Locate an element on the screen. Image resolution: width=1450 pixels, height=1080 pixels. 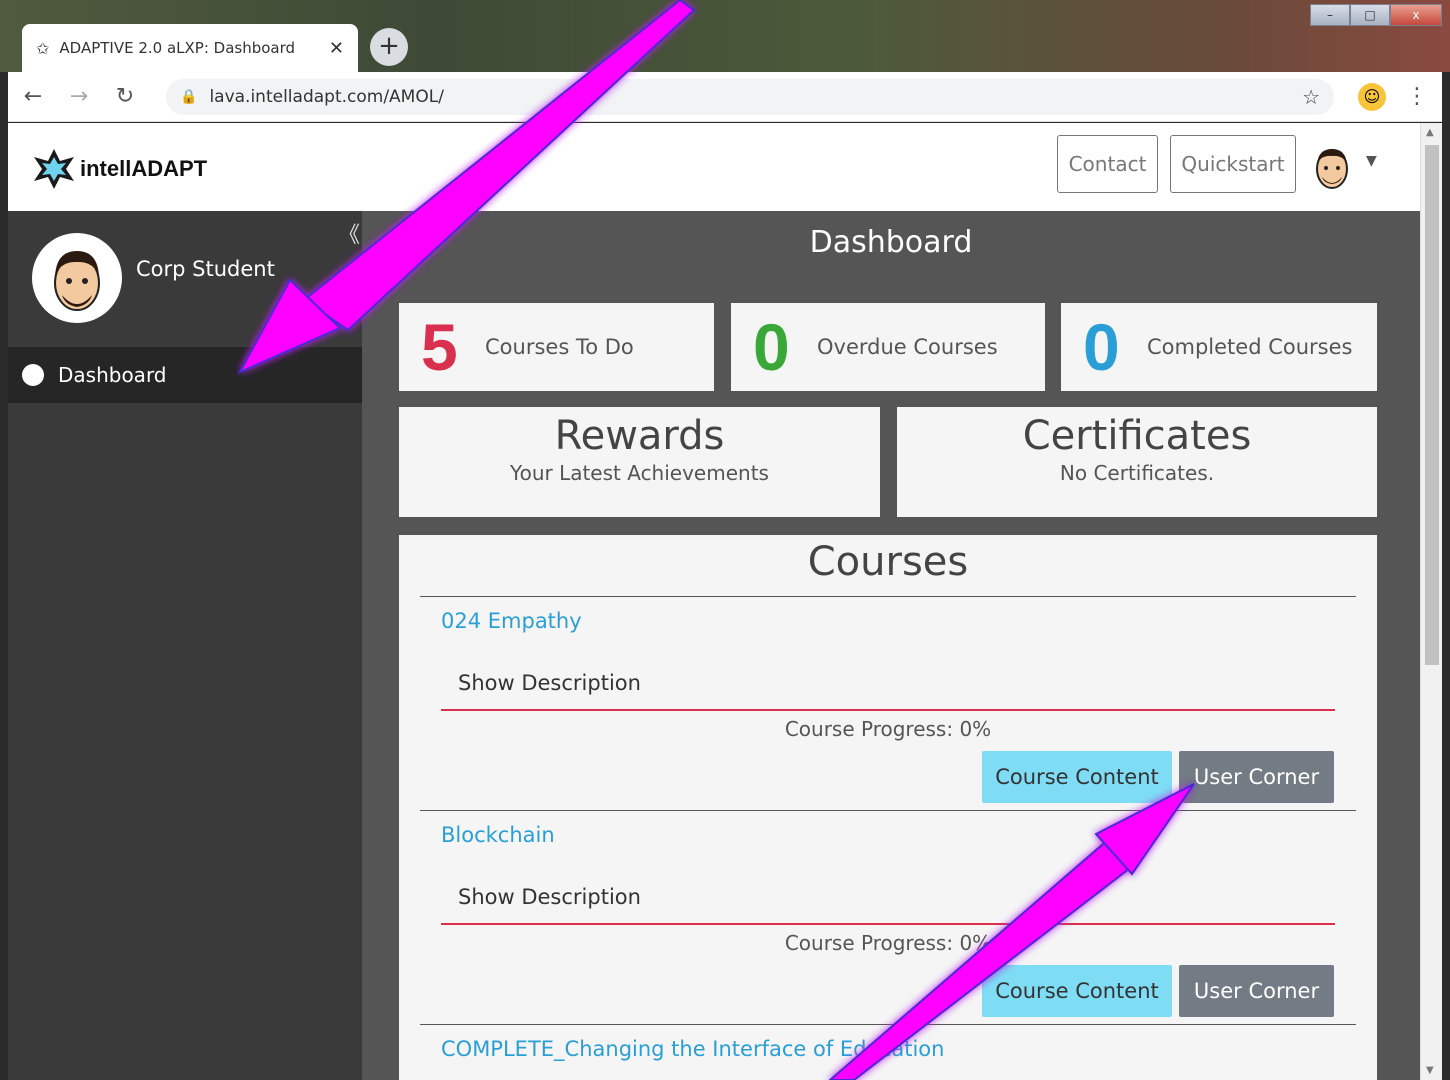
bookmark-star-icon: ☆ is located at coordinates (1311, 97).